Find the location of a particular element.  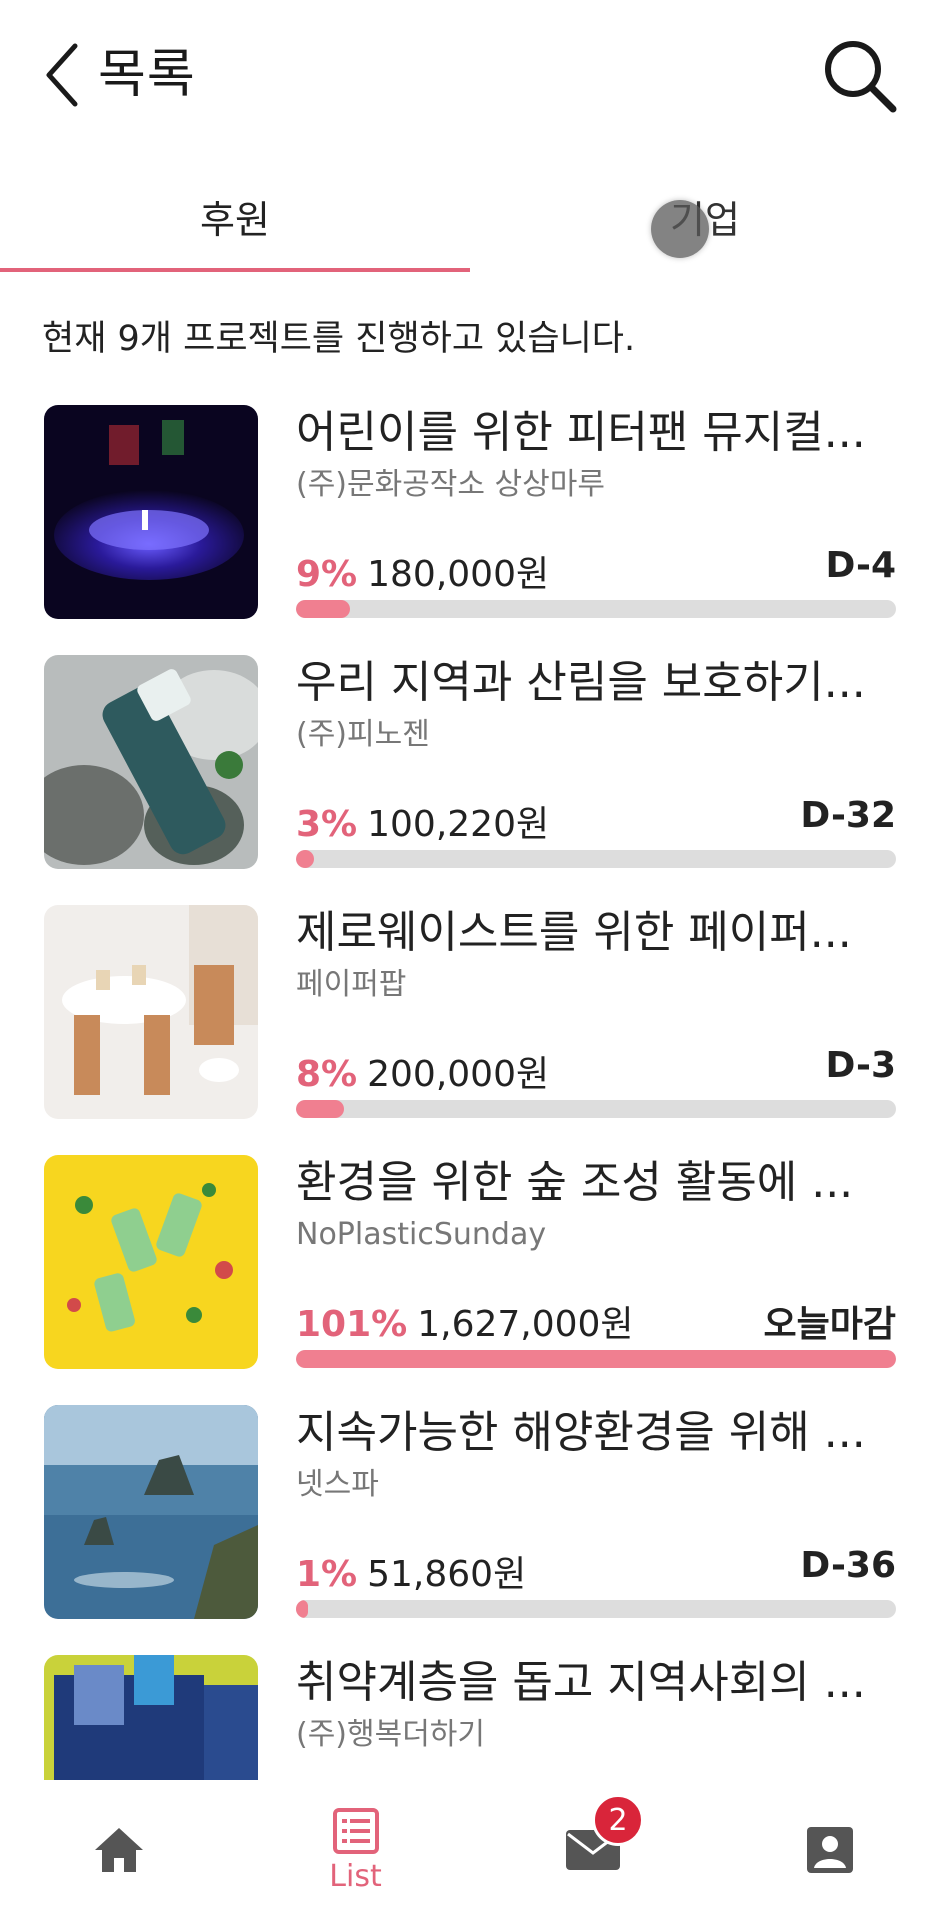

funding-amount: 180,000원 is located at coordinates (458, 574).